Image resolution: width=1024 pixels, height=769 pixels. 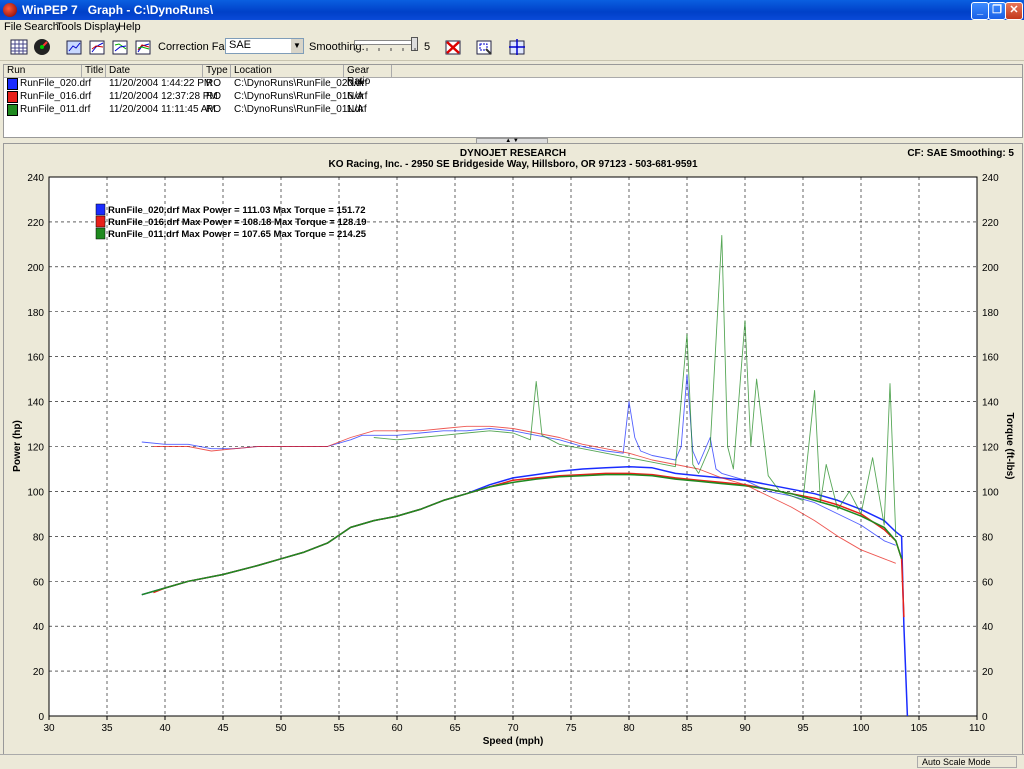 What do you see at coordinates (41, 717) in the screenshot?
I see `y-tick-label: 0` at bounding box center [41, 717].